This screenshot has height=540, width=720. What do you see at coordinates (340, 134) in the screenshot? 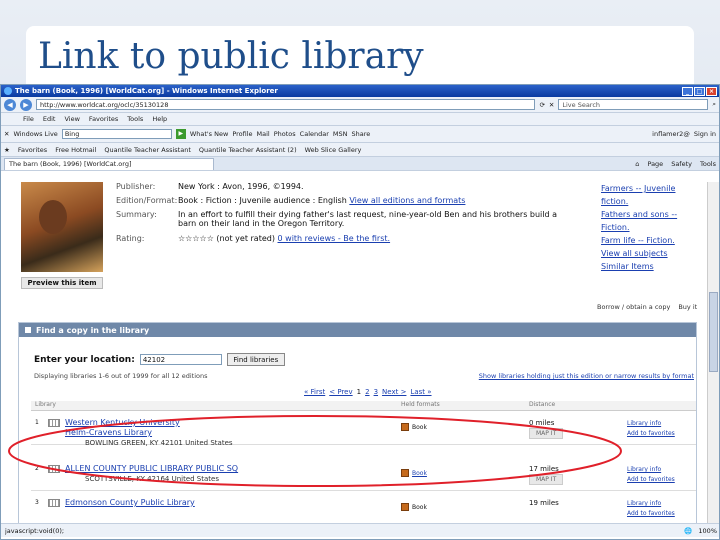
I see `toolbar-item-msn: MSN` at bounding box center [340, 134].